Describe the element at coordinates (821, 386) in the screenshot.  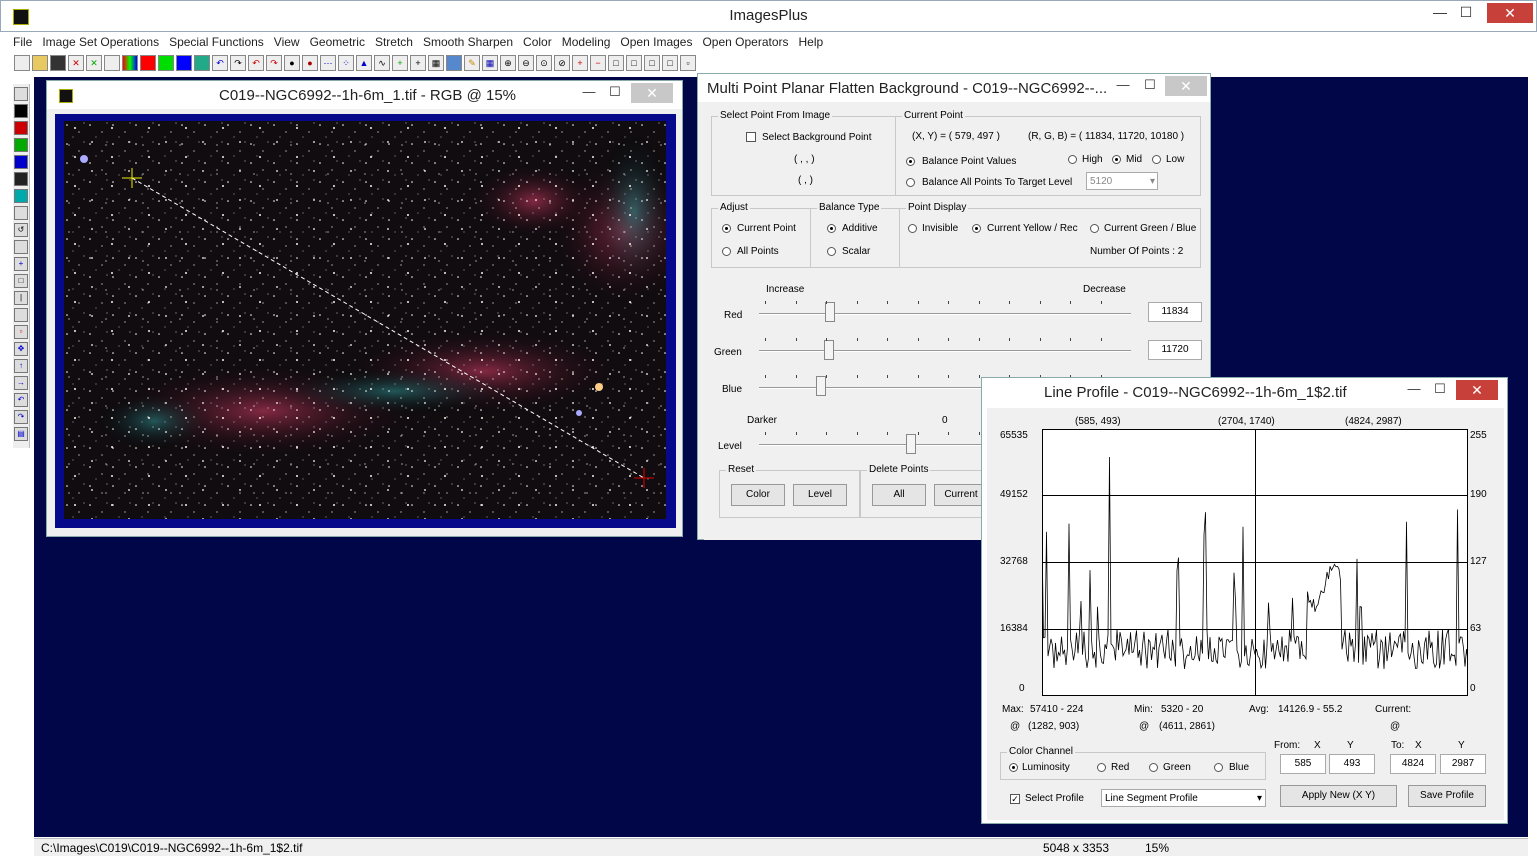
I see `blue-slider-thumb` at that location.